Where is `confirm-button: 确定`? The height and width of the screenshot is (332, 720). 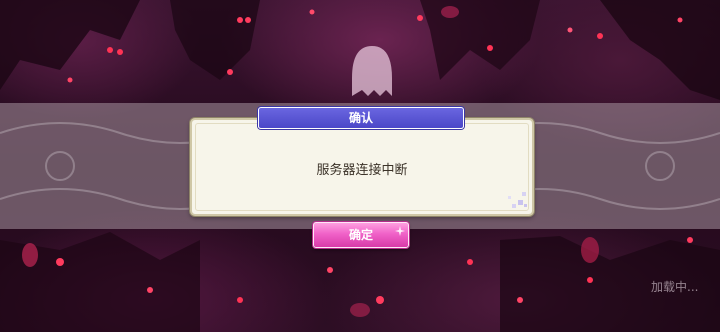 confirm-button: 确定 is located at coordinates (361, 235).